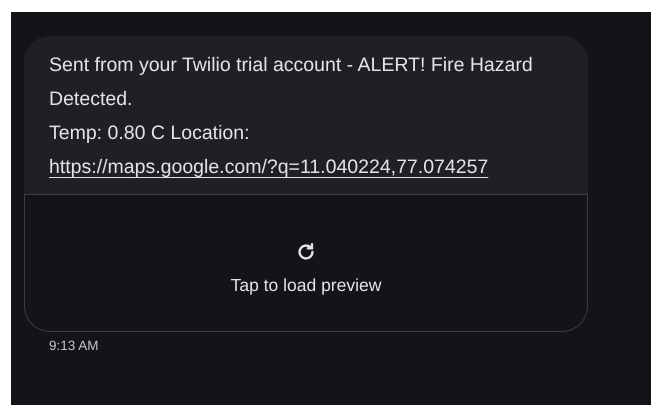  What do you see at coordinates (269, 167) in the screenshot?
I see `map-link: https://maps.google.com/?q=11.040224,77.074257` at bounding box center [269, 167].